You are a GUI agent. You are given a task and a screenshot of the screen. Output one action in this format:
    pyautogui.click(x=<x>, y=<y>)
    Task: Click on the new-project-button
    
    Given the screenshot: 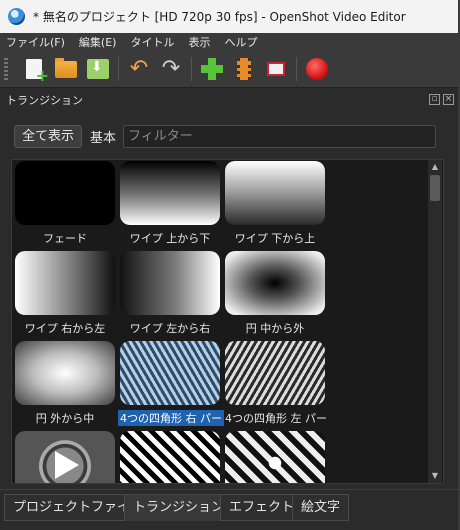 What is the action you would take?
    pyautogui.click(x=34, y=70)
    